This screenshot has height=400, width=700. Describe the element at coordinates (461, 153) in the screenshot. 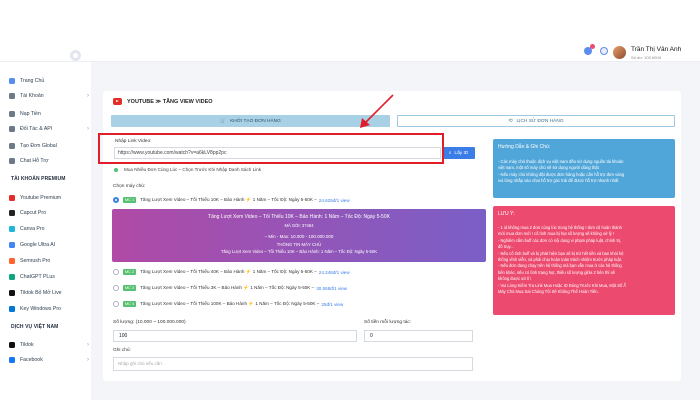

I see `get-id-button-label: Lấy ID` at that location.